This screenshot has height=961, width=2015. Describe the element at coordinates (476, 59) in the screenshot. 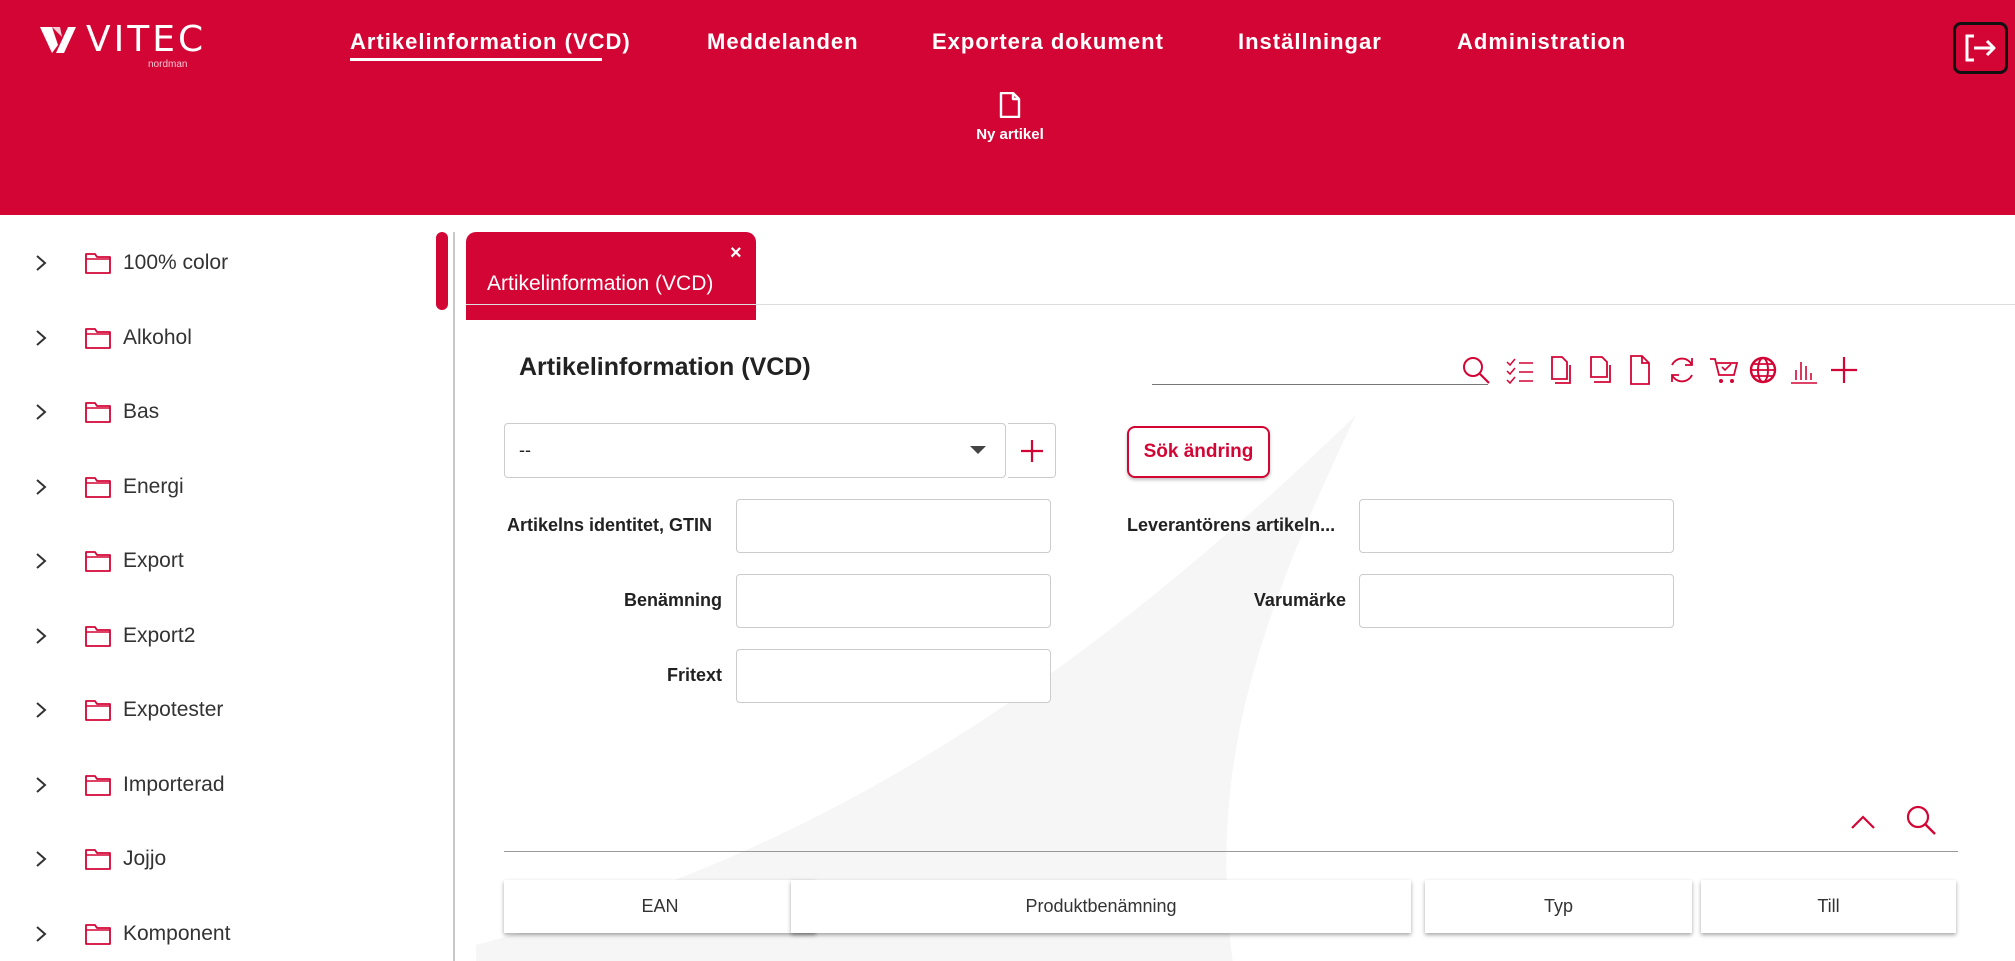

I see `nav-active-underline` at that location.